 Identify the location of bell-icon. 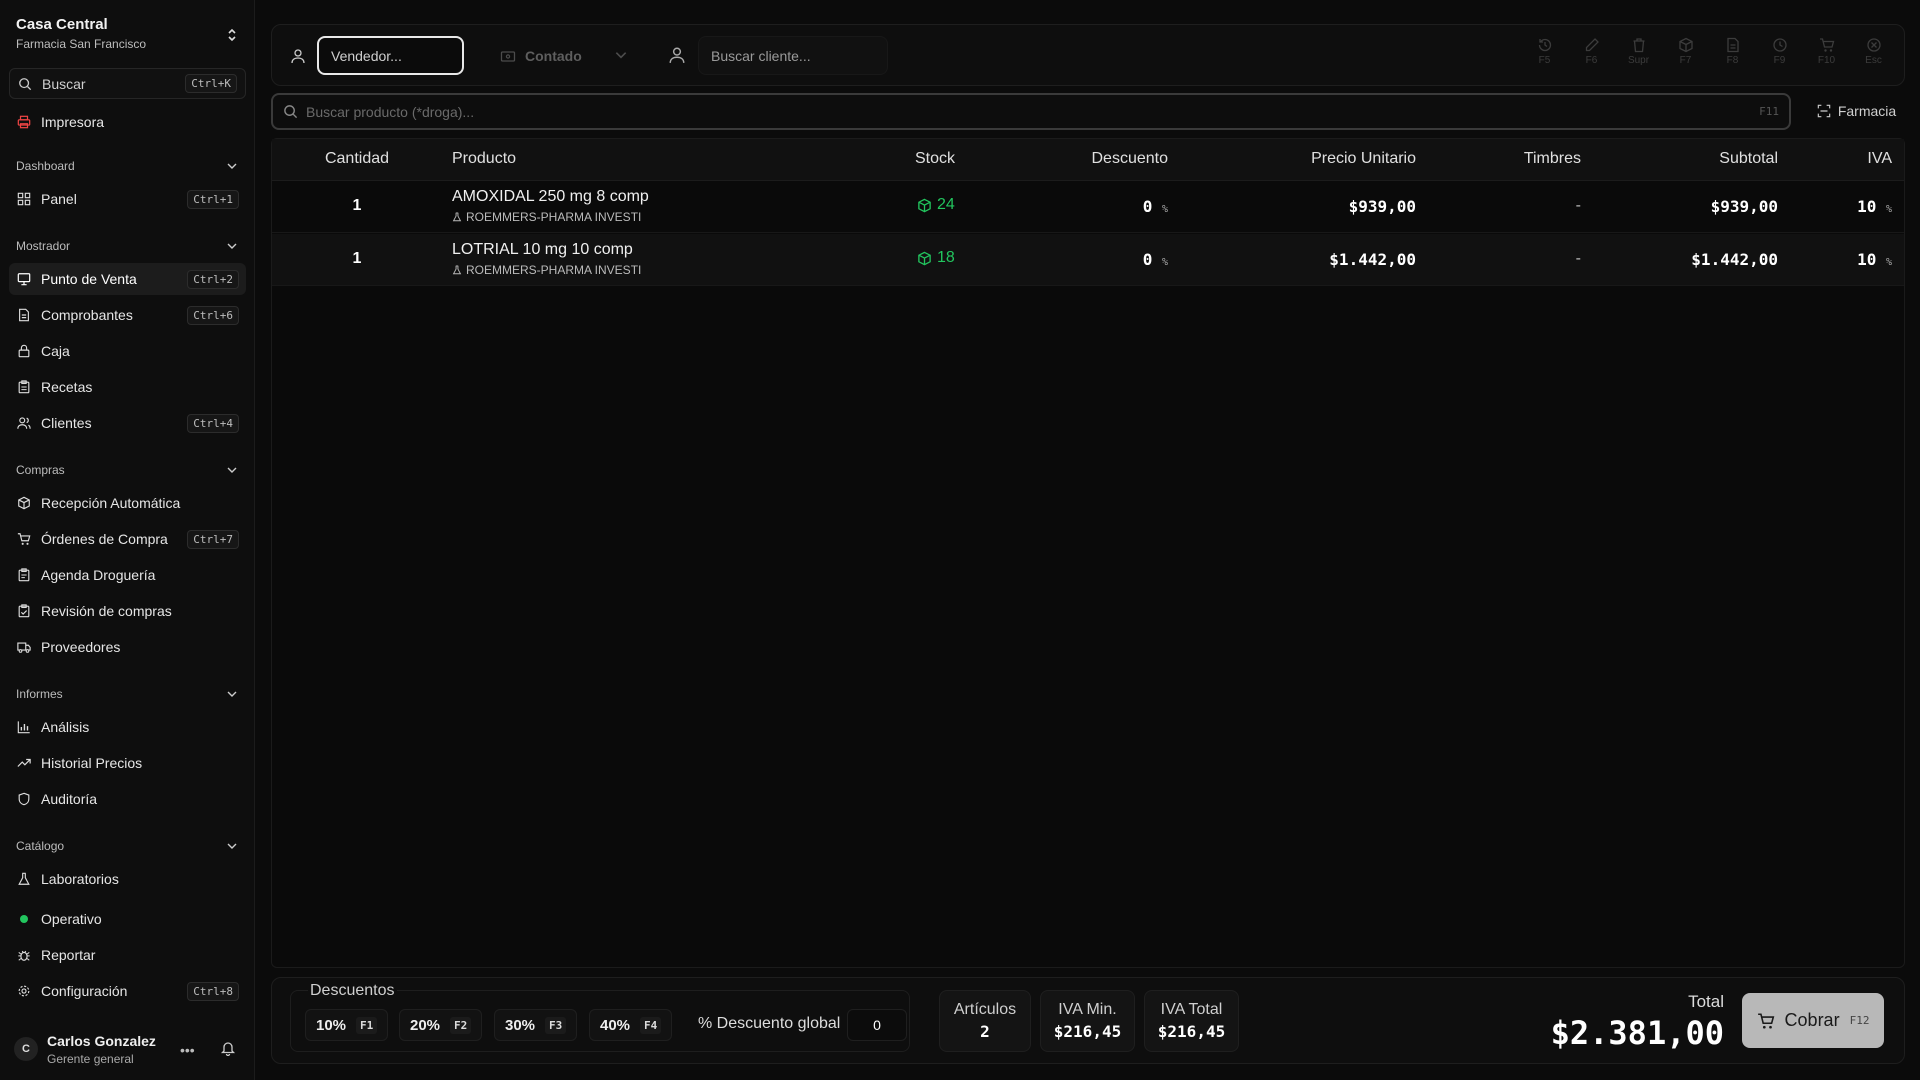
(228, 1048).